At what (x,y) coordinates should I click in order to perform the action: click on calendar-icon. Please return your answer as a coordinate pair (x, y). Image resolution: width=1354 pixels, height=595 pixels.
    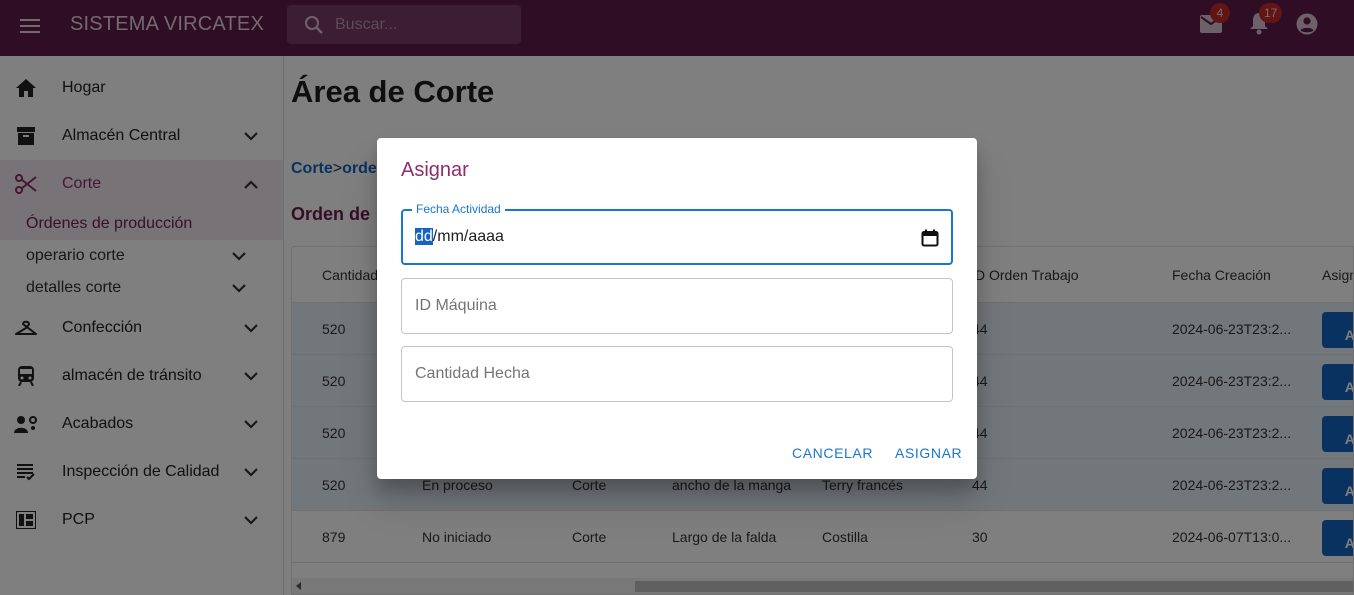
    Looking at the image, I should click on (930, 238).